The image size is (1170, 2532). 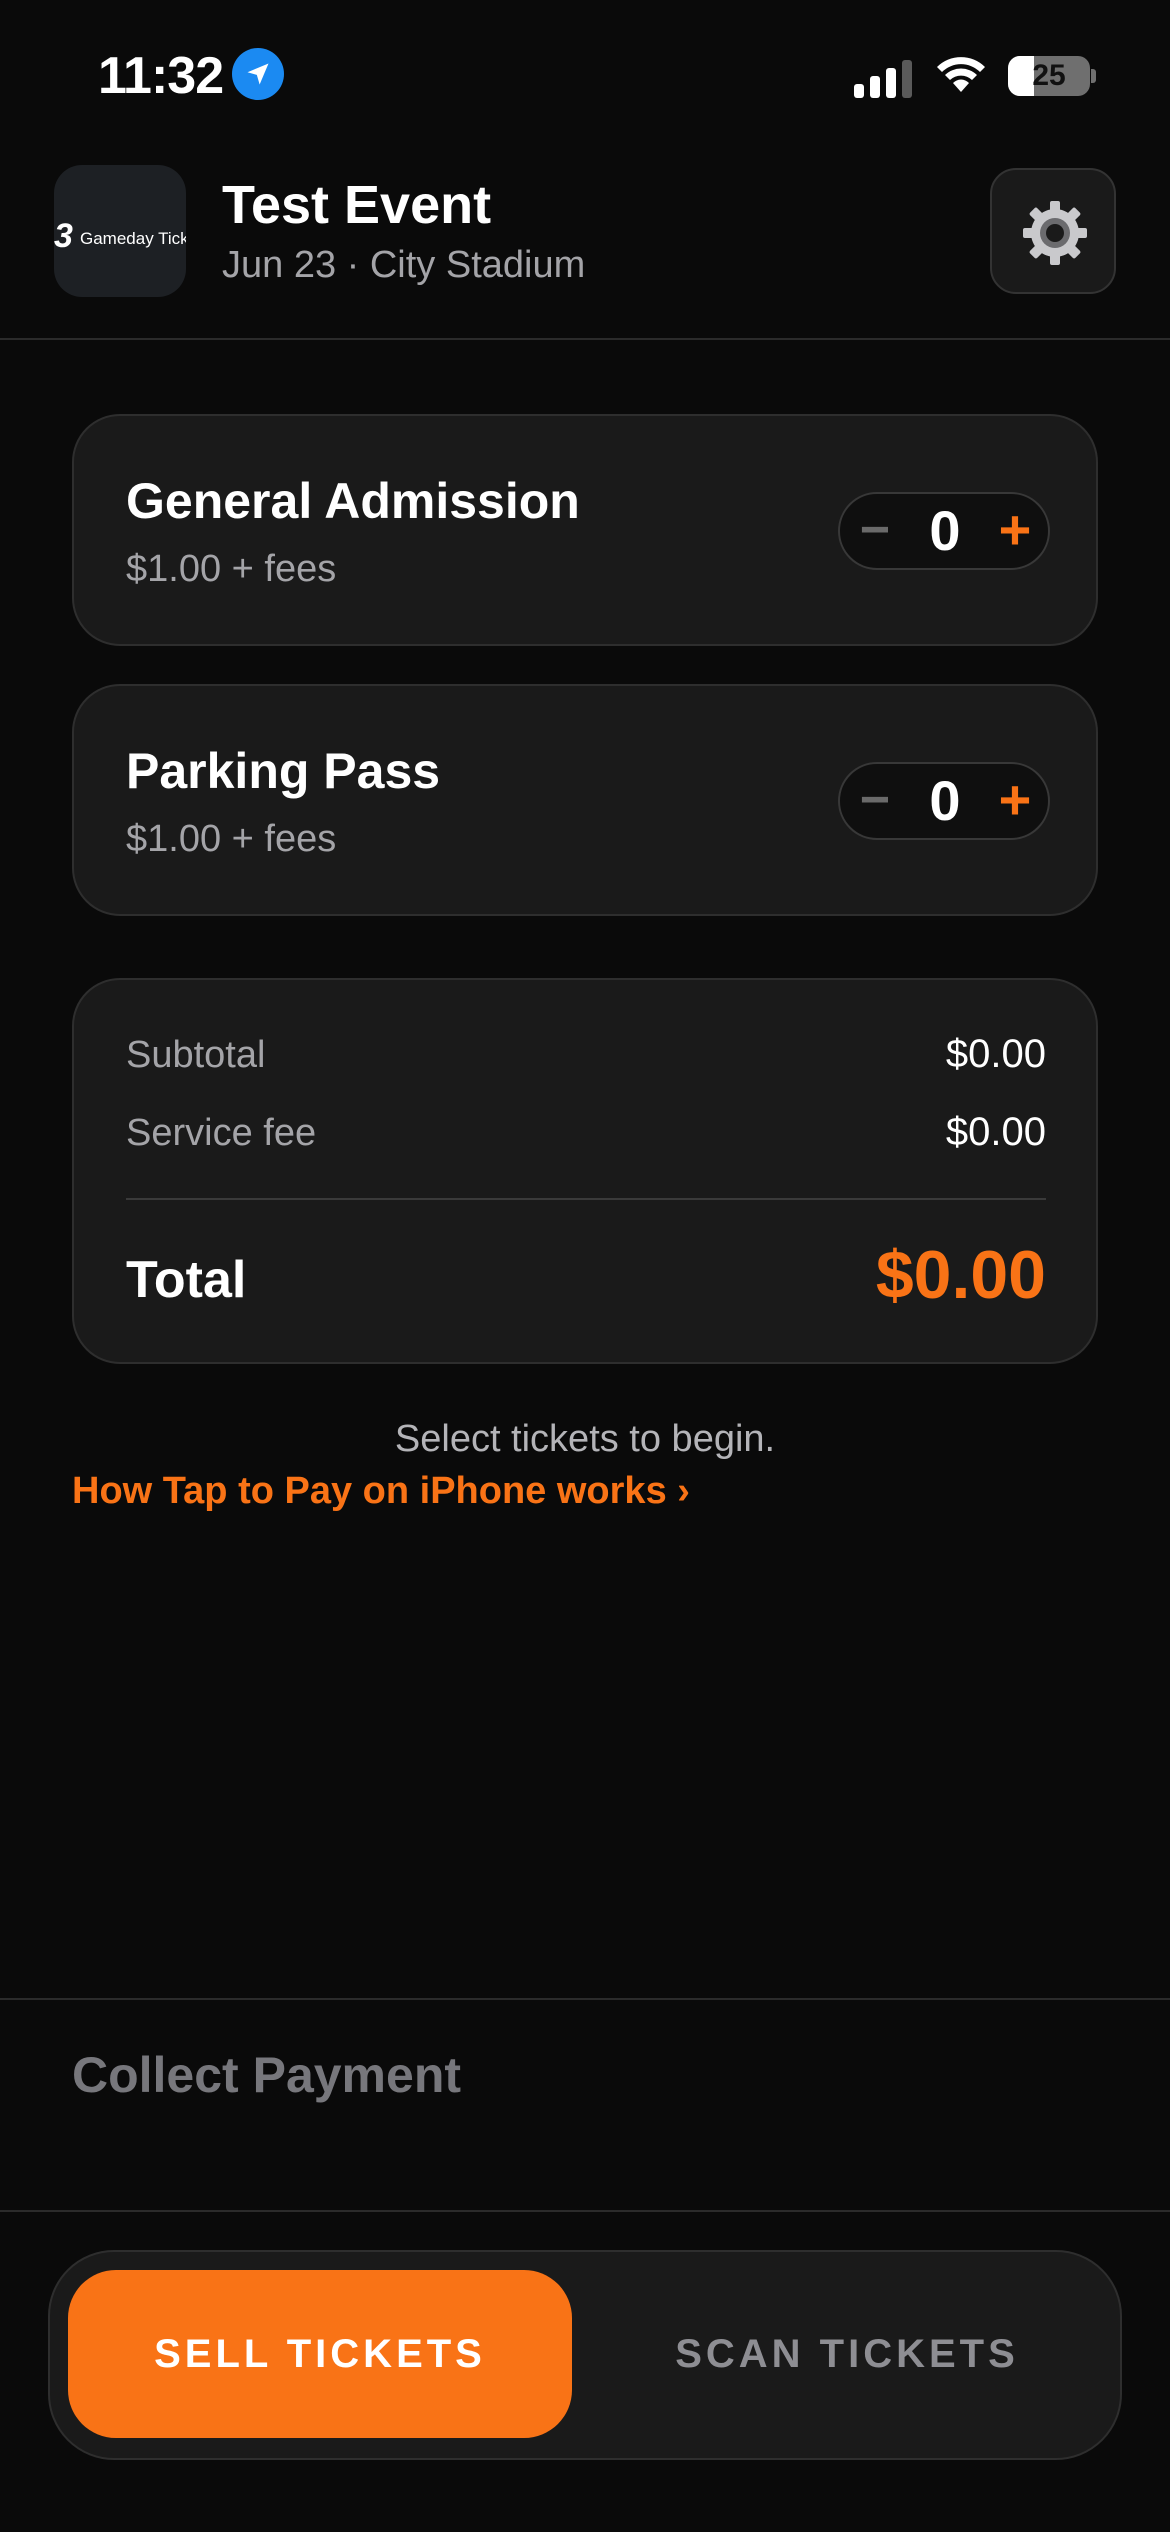 I want to click on service-fee-label: Service fee, so click(x=221, y=1133).